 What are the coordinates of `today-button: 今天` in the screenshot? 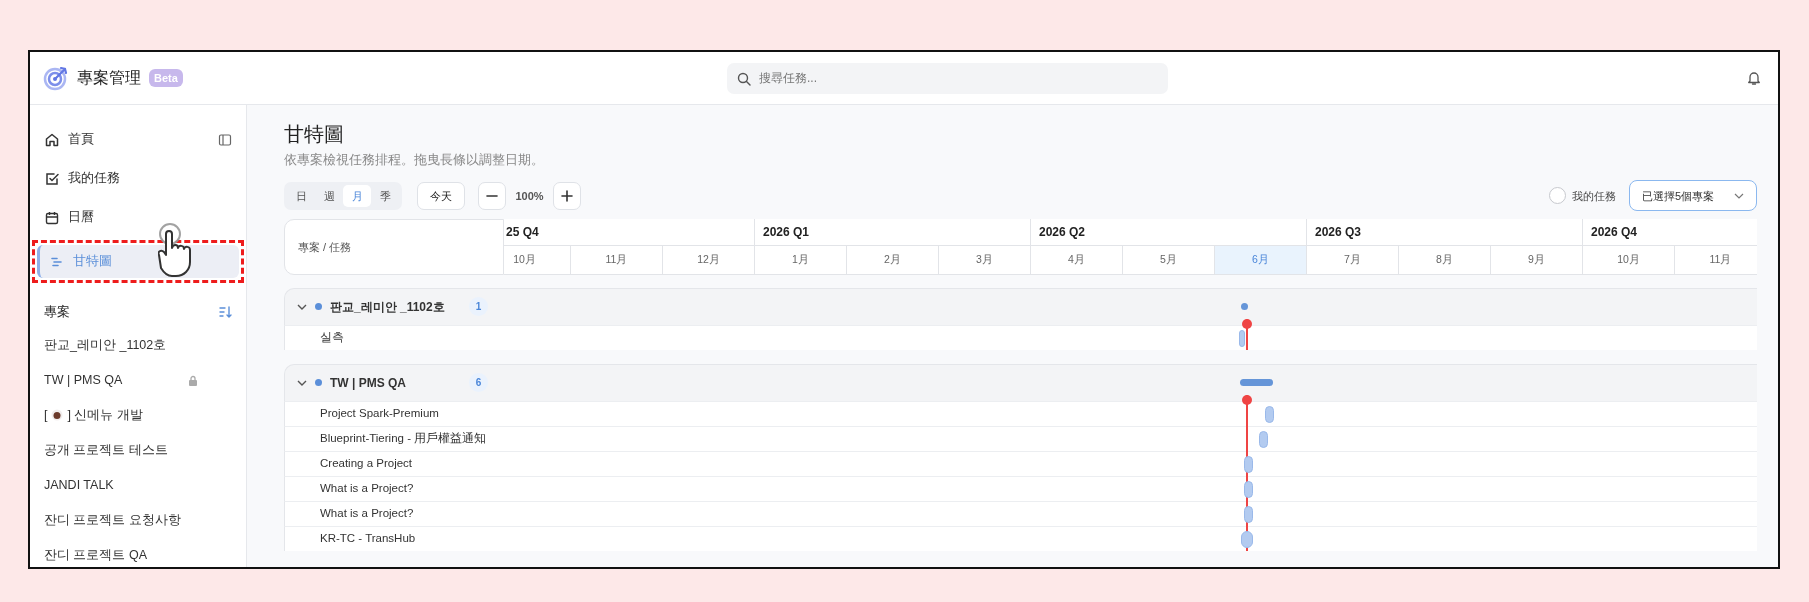 It's located at (441, 195).